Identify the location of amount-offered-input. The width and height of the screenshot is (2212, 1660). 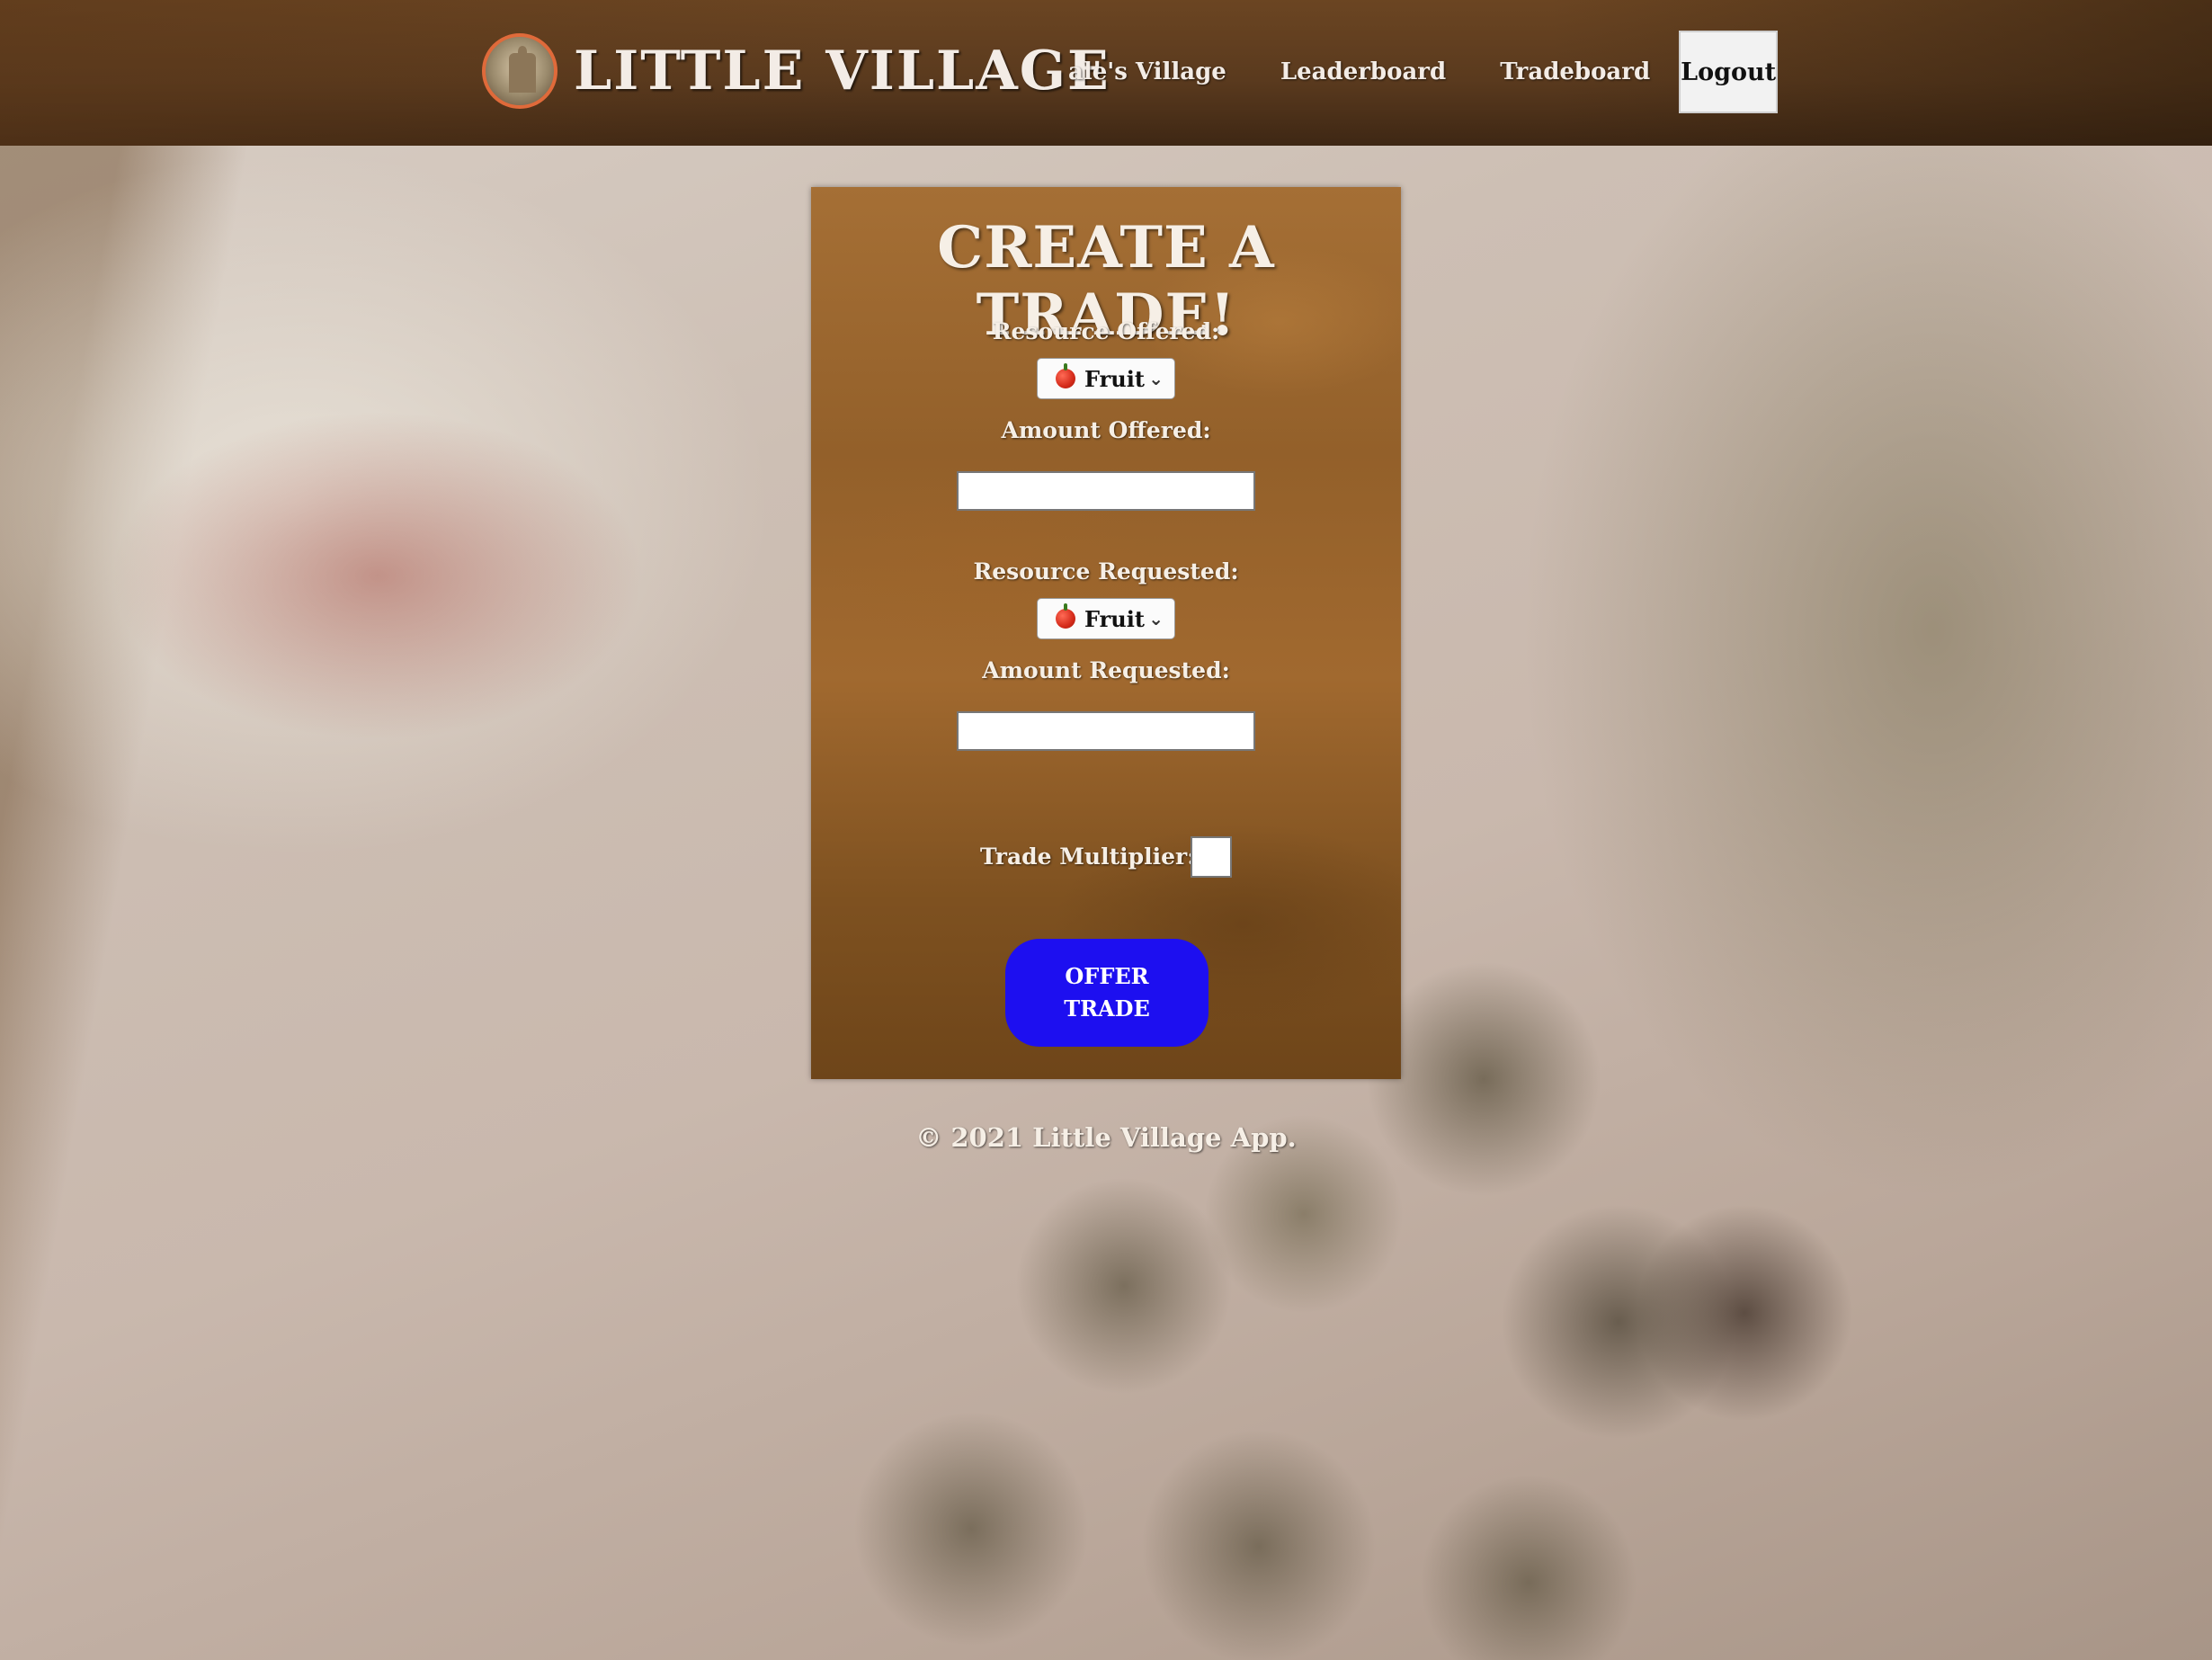
(1106, 491).